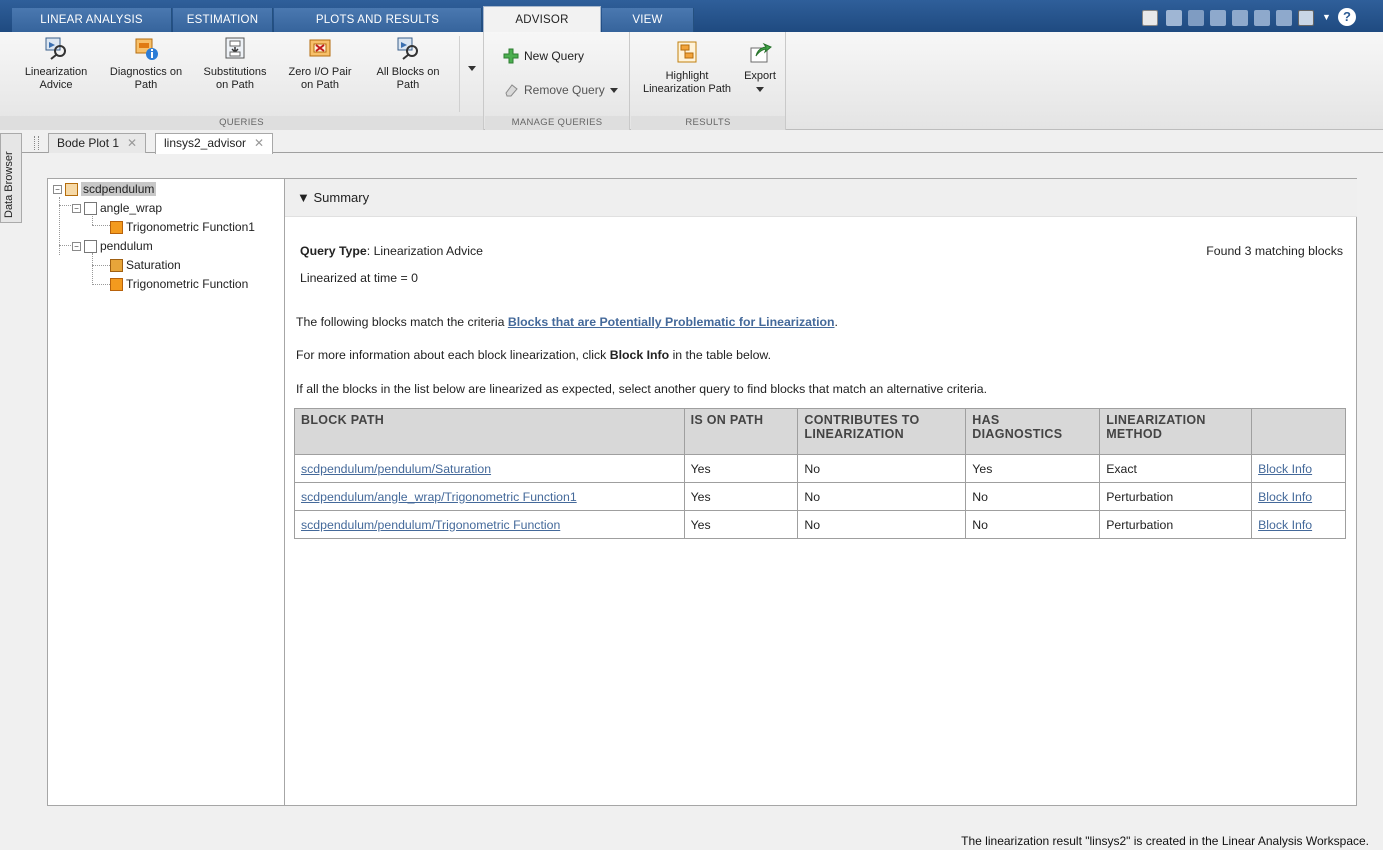 The height and width of the screenshot is (850, 1383). I want to click on doc-tab-bode-plot-1: Bode Plot 1 ✕, so click(97, 143).